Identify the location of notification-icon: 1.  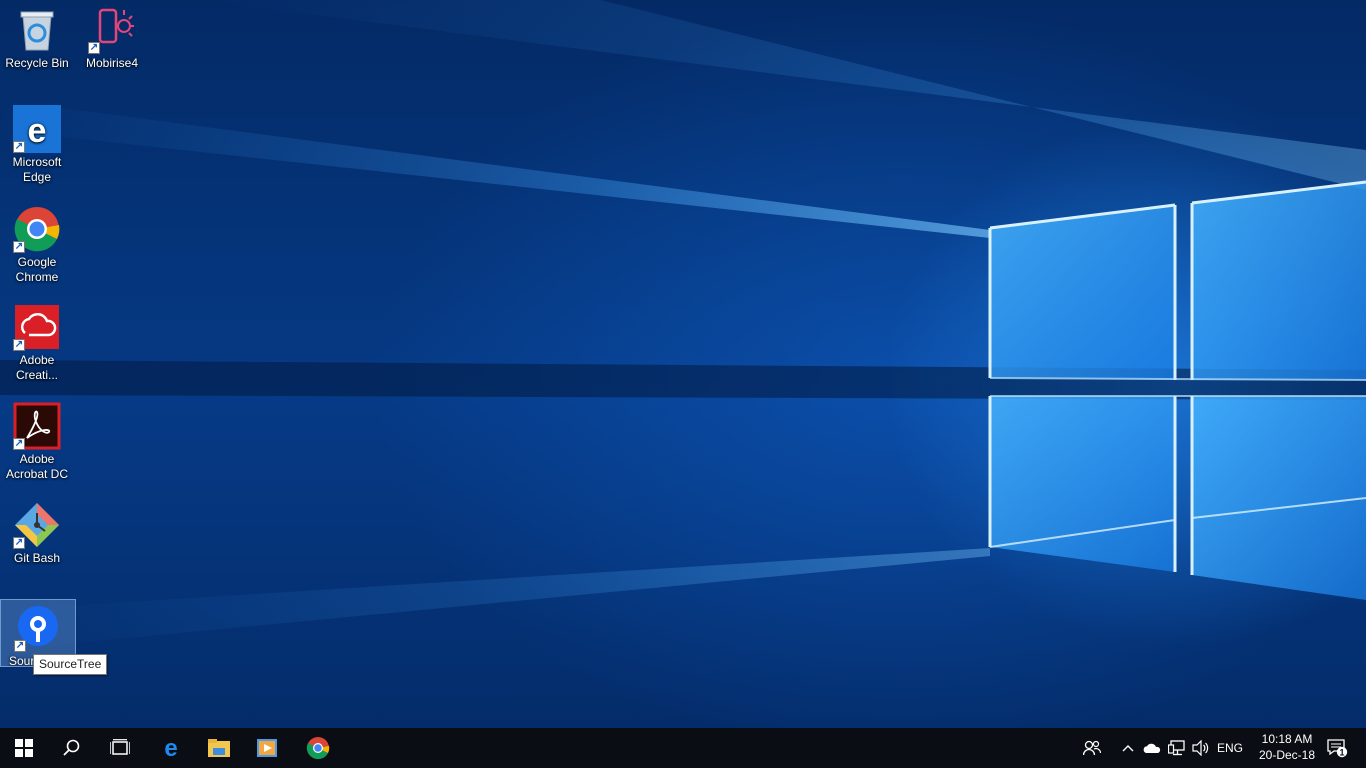
(1337, 748).